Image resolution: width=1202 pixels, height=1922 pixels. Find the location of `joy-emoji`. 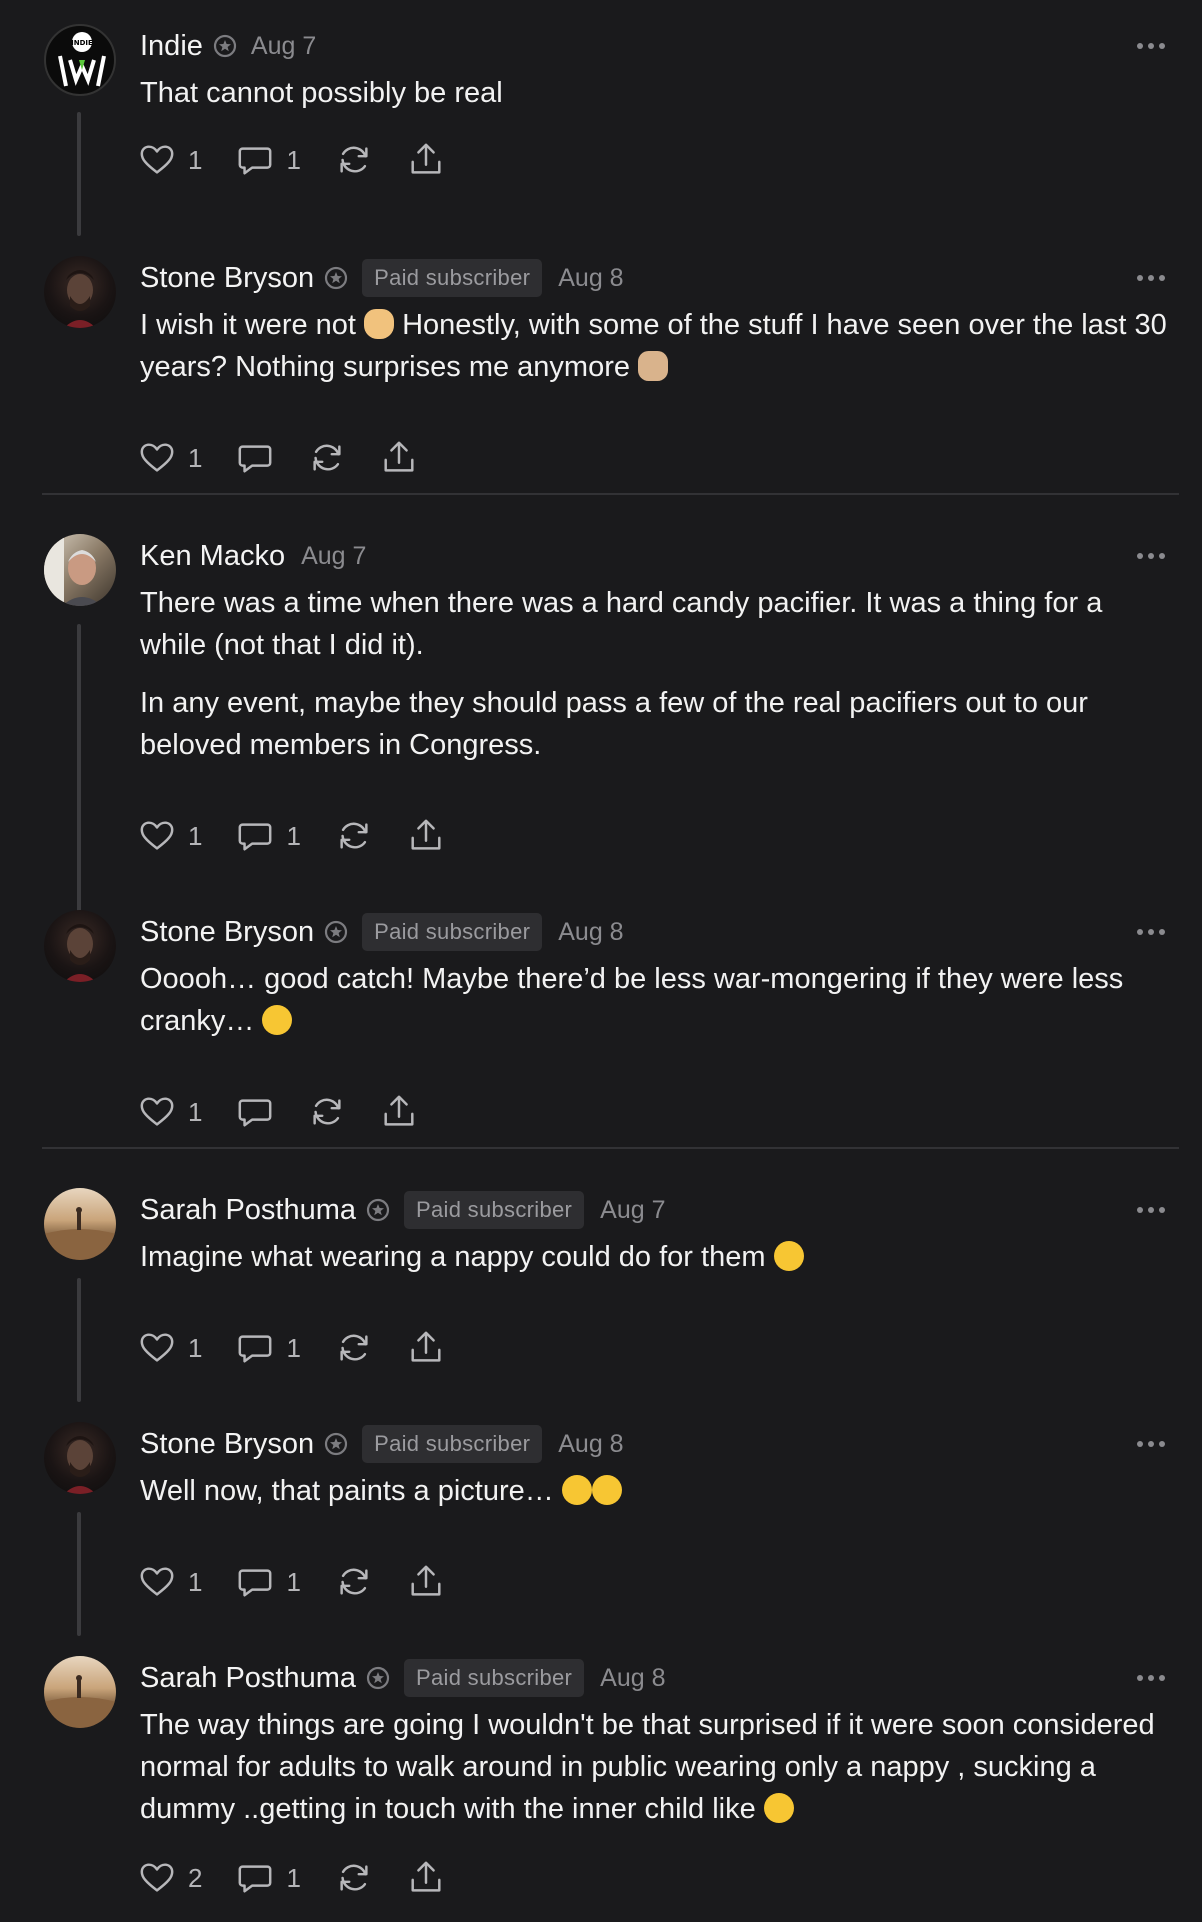

joy-emoji is located at coordinates (606, 1490).